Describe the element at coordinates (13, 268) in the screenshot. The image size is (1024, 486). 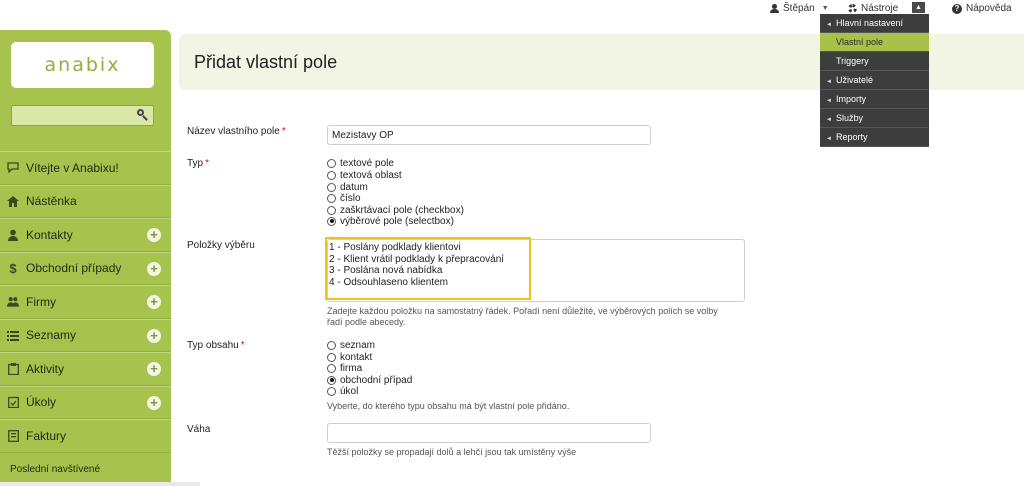
I see `dollar-icon: $` at that location.